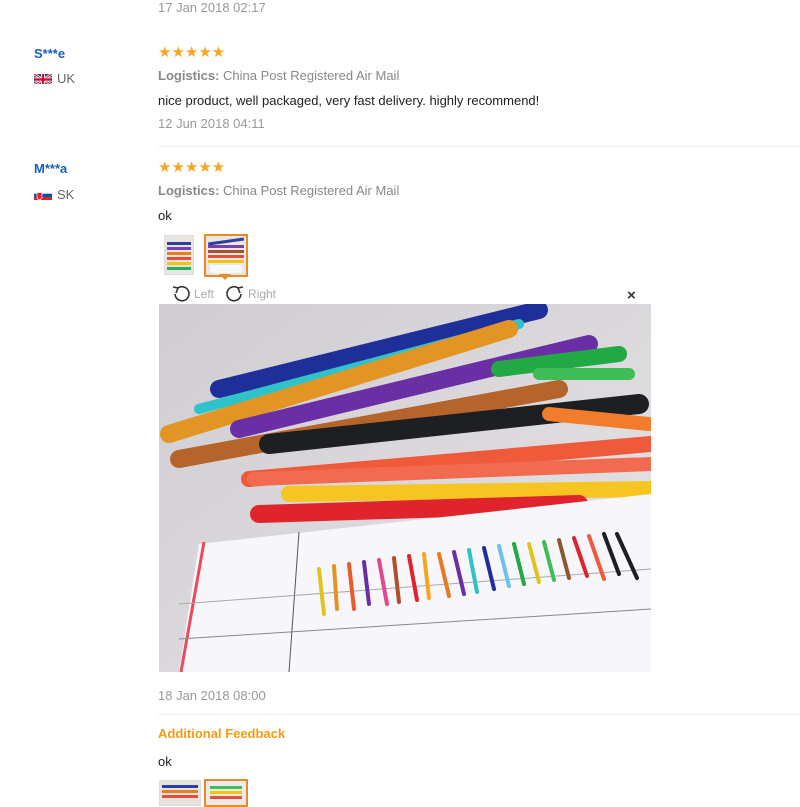 The image size is (800, 807). What do you see at coordinates (222, 733) in the screenshot?
I see `additional-feedback-title: Additional Feedback` at bounding box center [222, 733].